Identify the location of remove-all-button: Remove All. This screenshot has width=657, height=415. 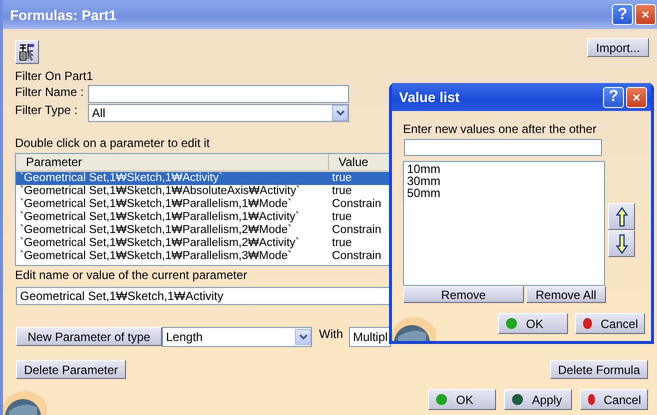
(566, 294).